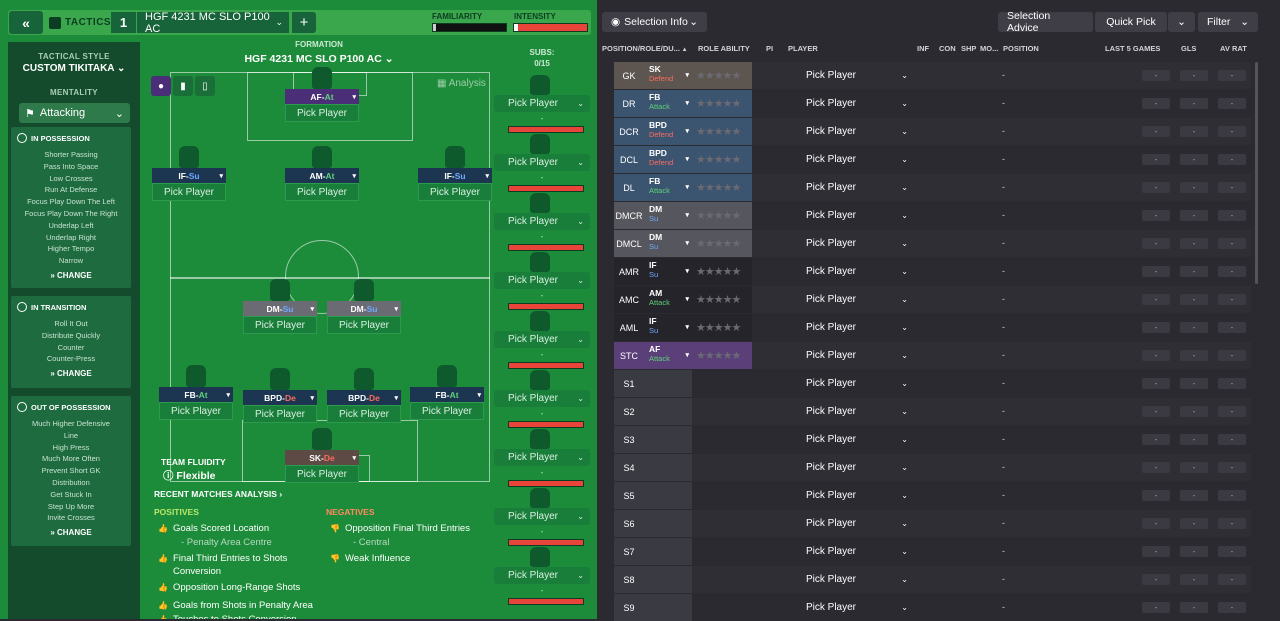  What do you see at coordinates (932, 103) in the screenshot?
I see `table-row: DR FB Attack ▾ ★★★★★ Pick Player ⌄ - - - -` at bounding box center [932, 103].